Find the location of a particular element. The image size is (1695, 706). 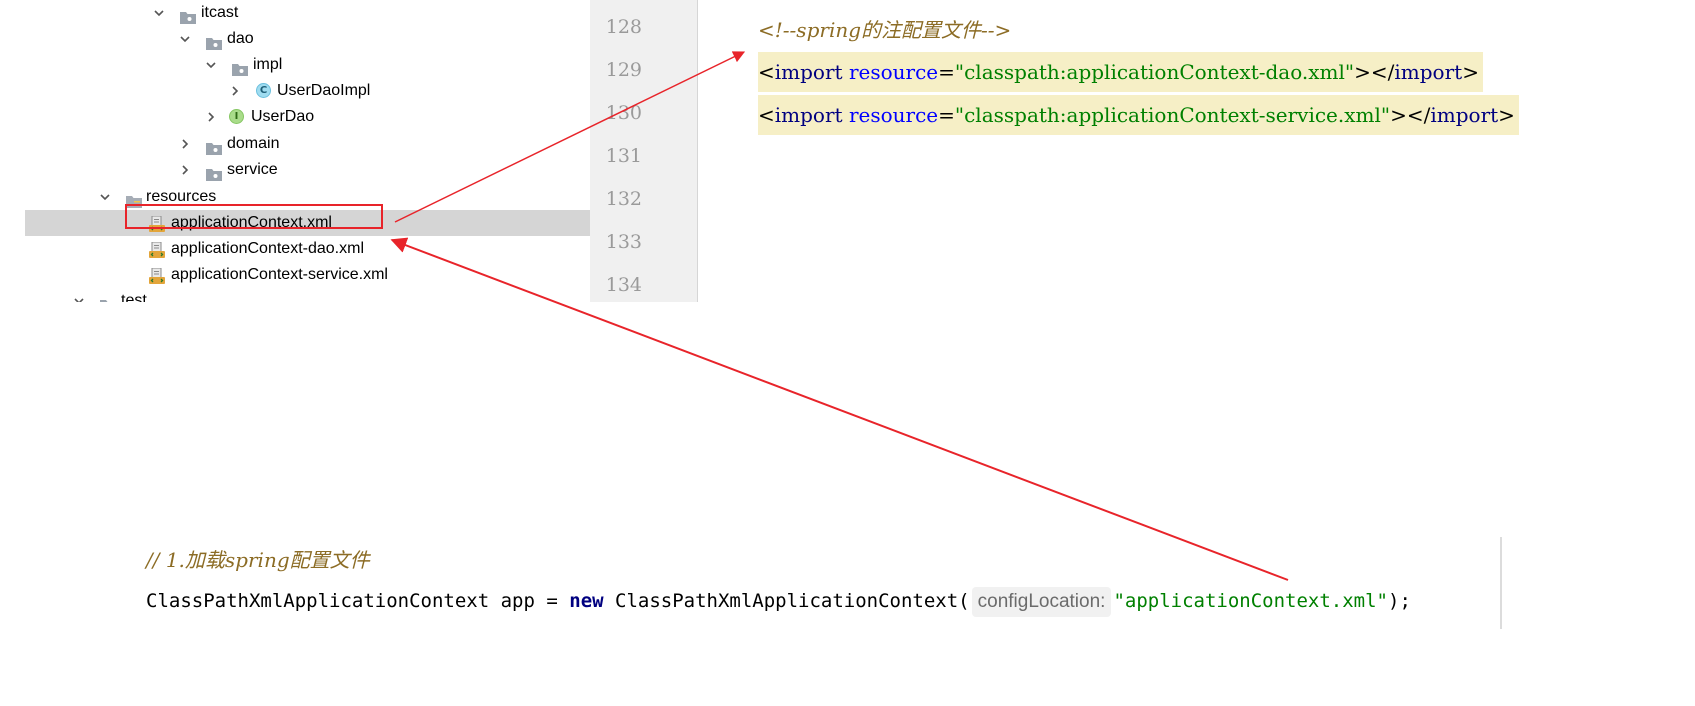

parameter-hint: configLocation: is located at coordinates (1041, 602).